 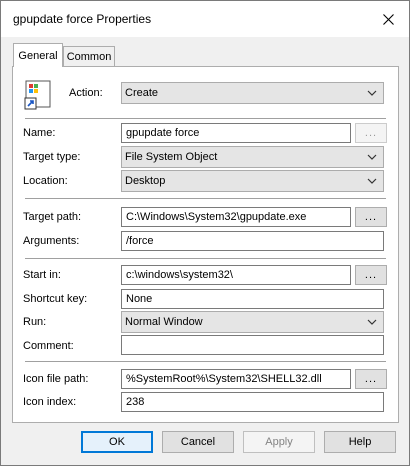 I want to click on action-combo: Create, so click(x=252, y=93).